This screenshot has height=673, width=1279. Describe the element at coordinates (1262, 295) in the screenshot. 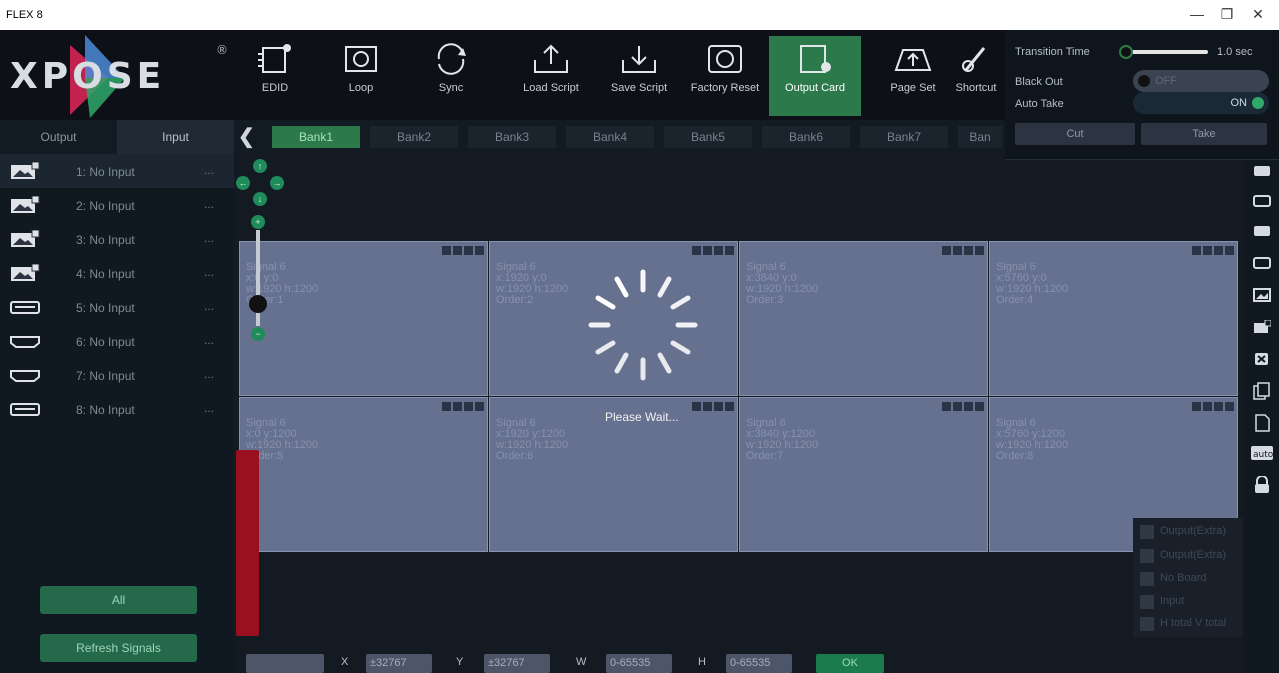

I see `picture-icon` at that location.